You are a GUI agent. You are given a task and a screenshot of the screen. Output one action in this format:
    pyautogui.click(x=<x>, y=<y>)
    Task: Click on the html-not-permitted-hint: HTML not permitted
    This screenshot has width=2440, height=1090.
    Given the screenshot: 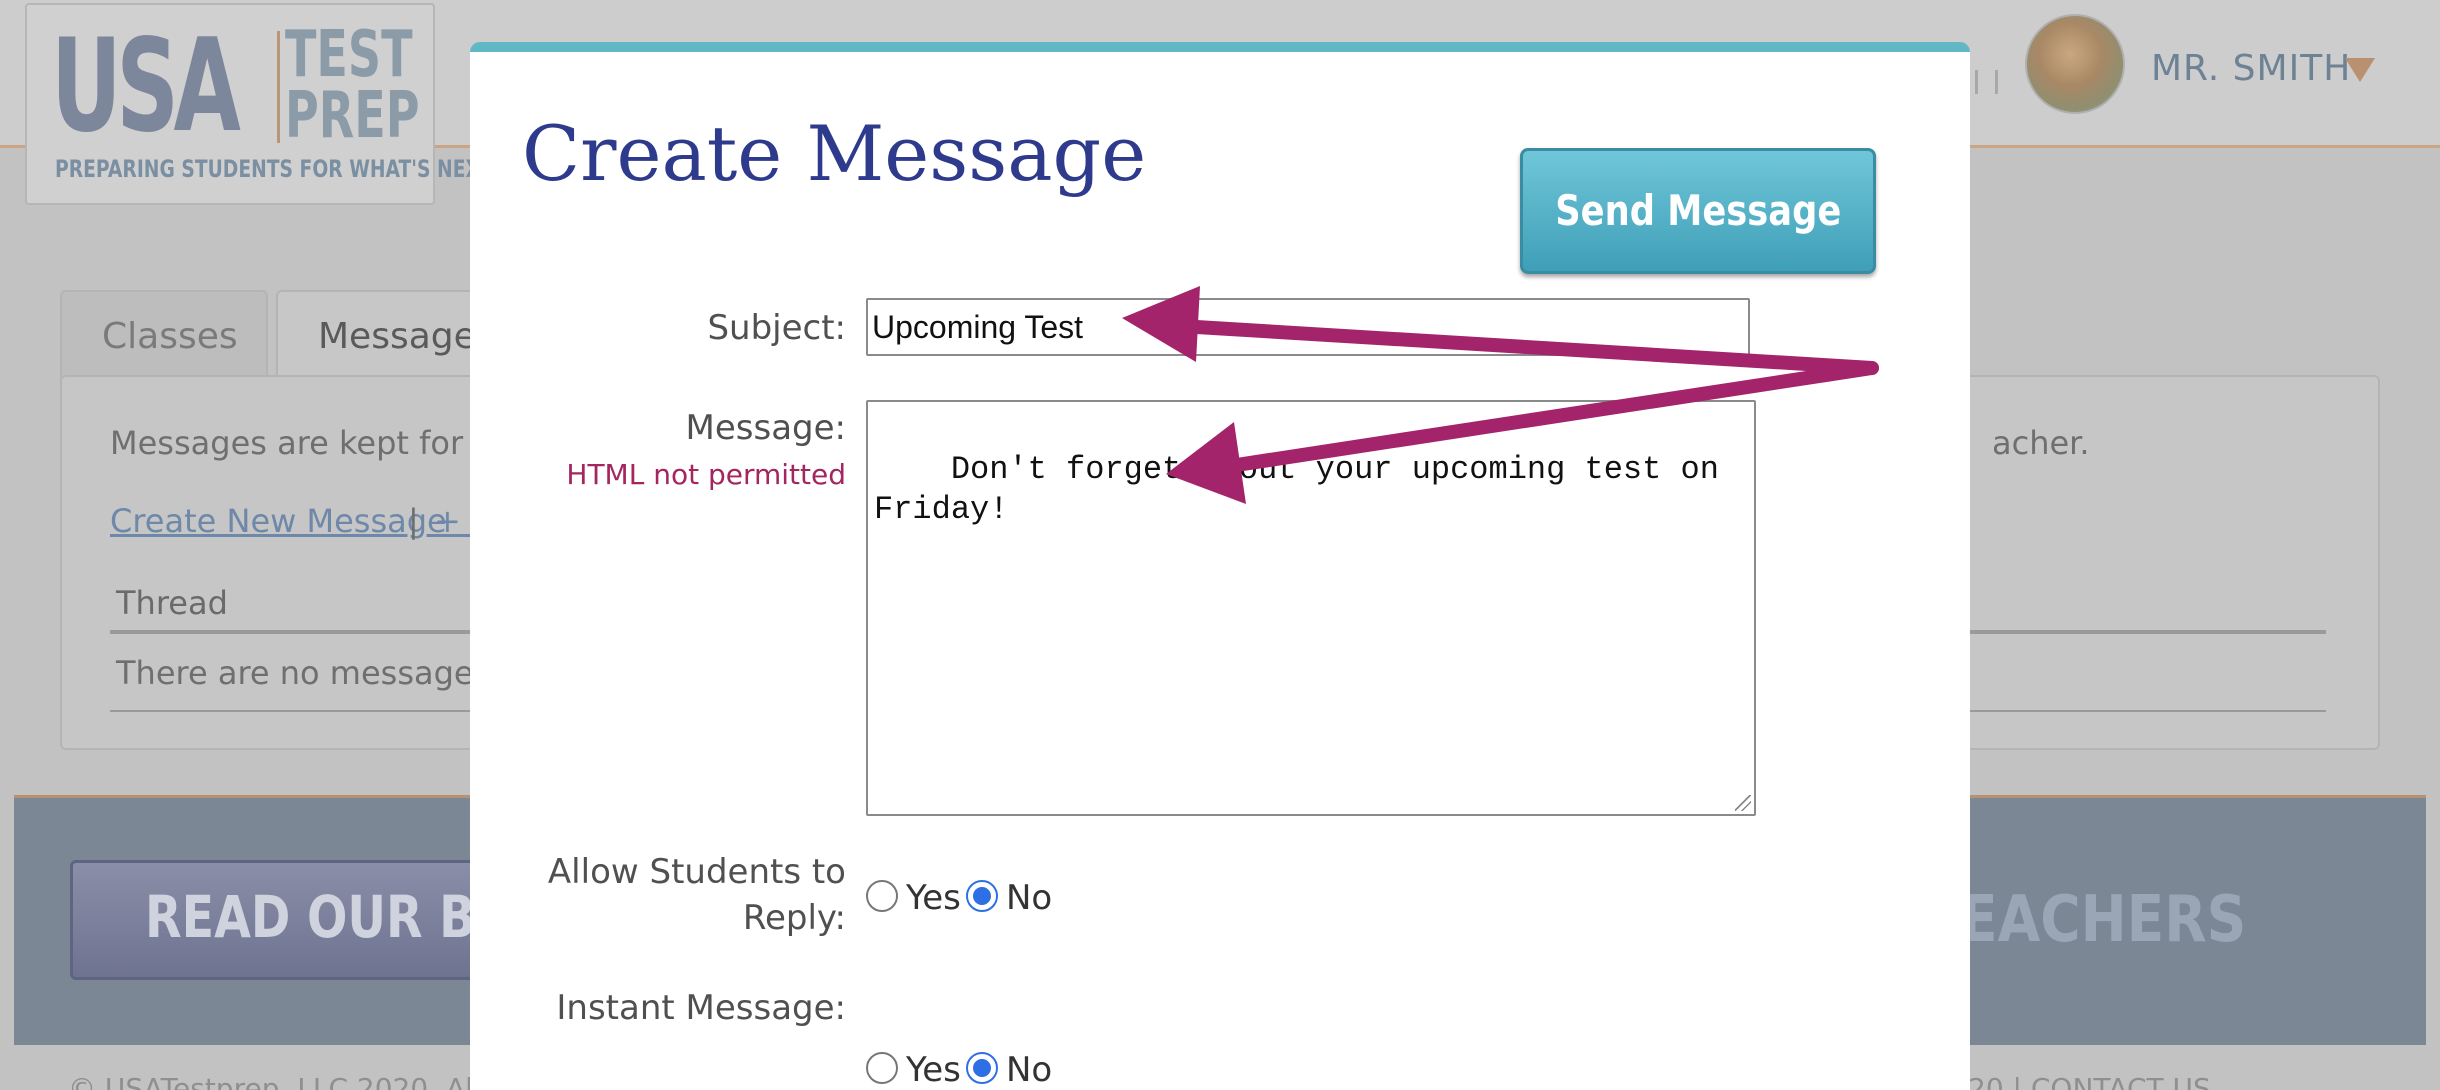 What is the action you would take?
    pyautogui.click(x=706, y=474)
    